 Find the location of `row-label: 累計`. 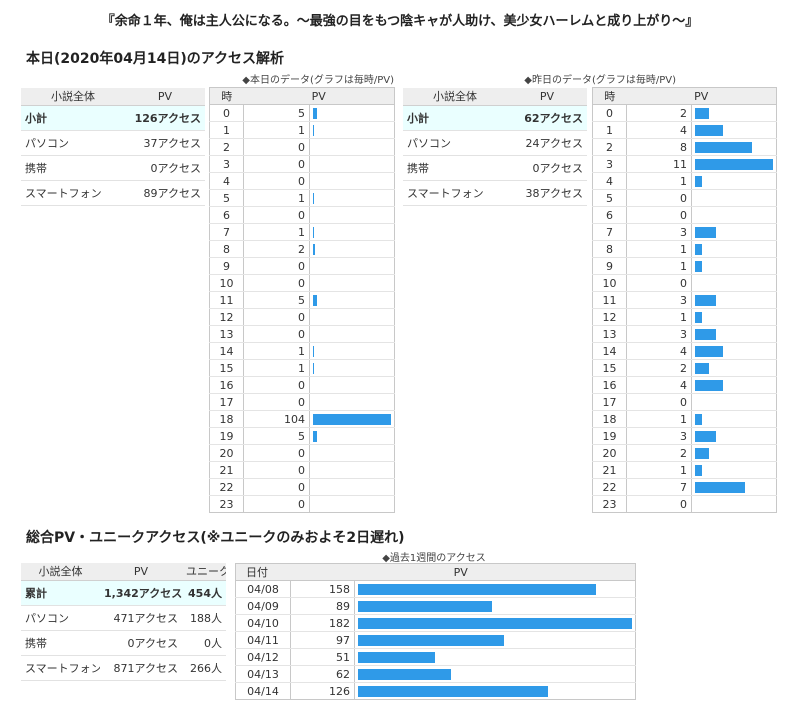

row-label: 累計 is located at coordinates (60, 593).